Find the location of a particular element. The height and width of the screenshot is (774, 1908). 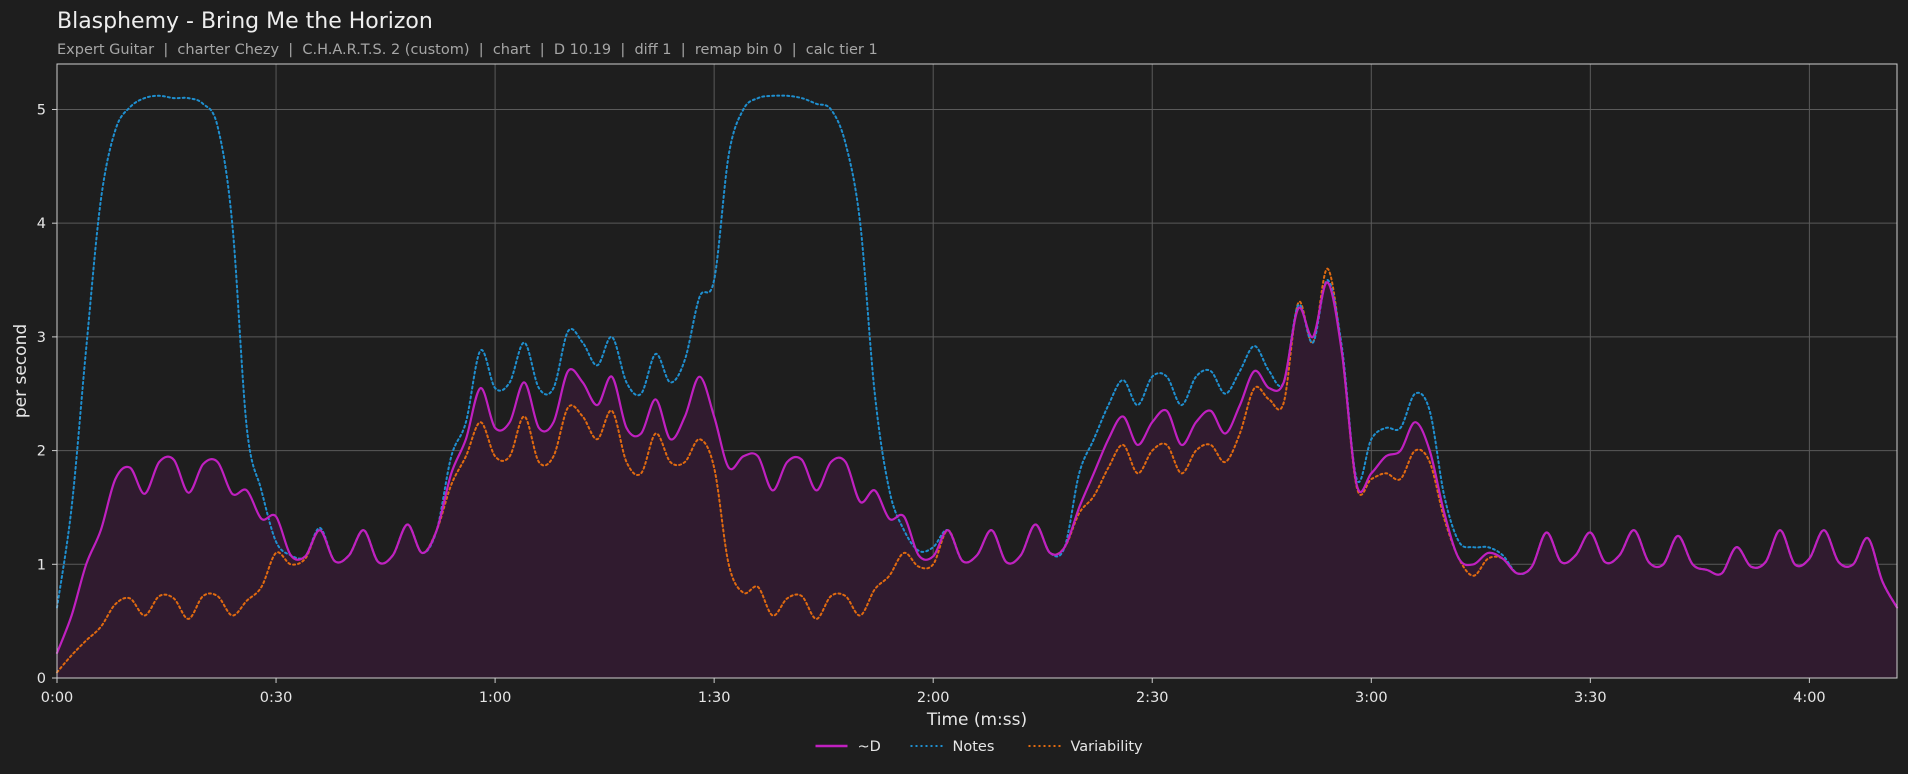

x-tick-label: 3:00 is located at coordinates (1371, 698).